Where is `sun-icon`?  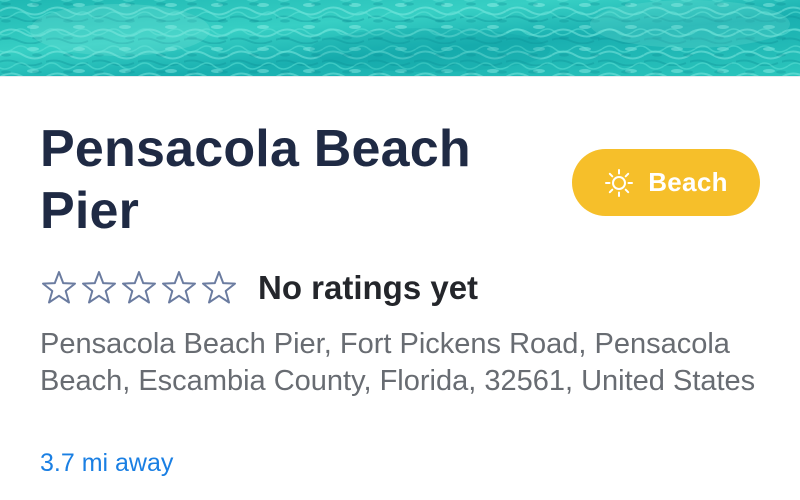 sun-icon is located at coordinates (619, 183).